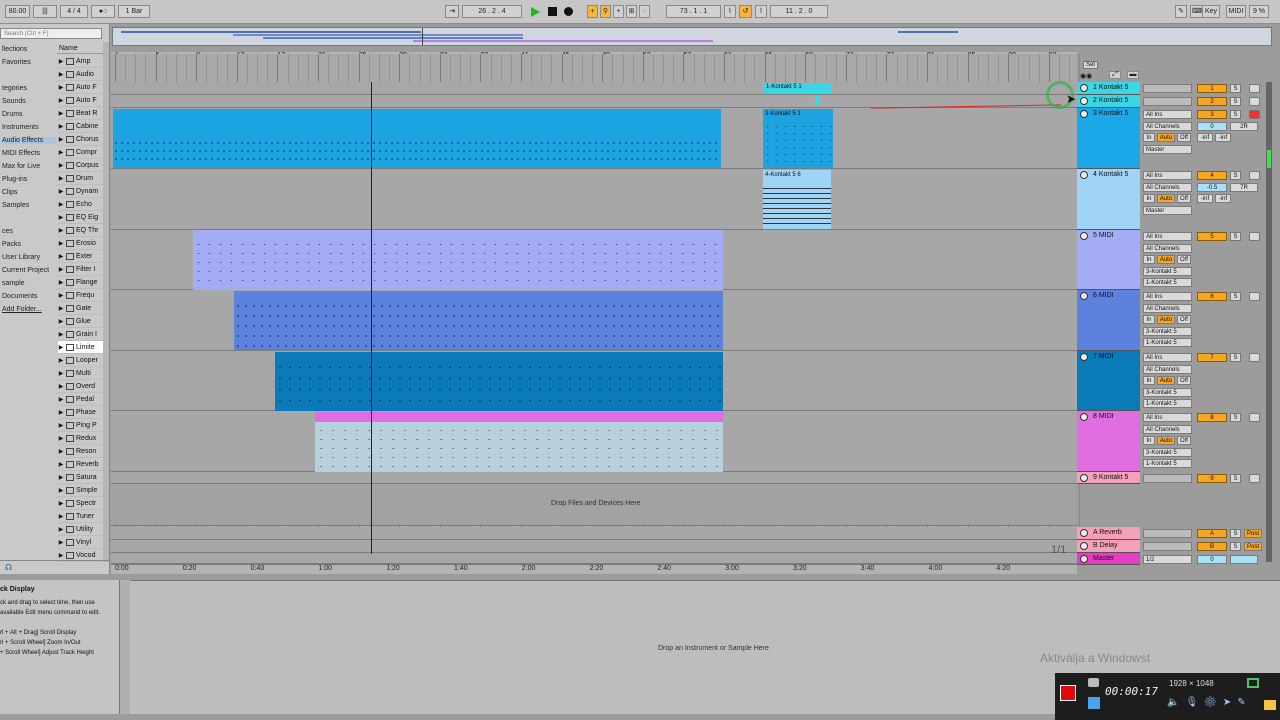 The width and height of the screenshot is (1280, 720). Describe the element at coordinates (80, 282) in the screenshot. I see `browser-item: ▶ Flange` at that location.